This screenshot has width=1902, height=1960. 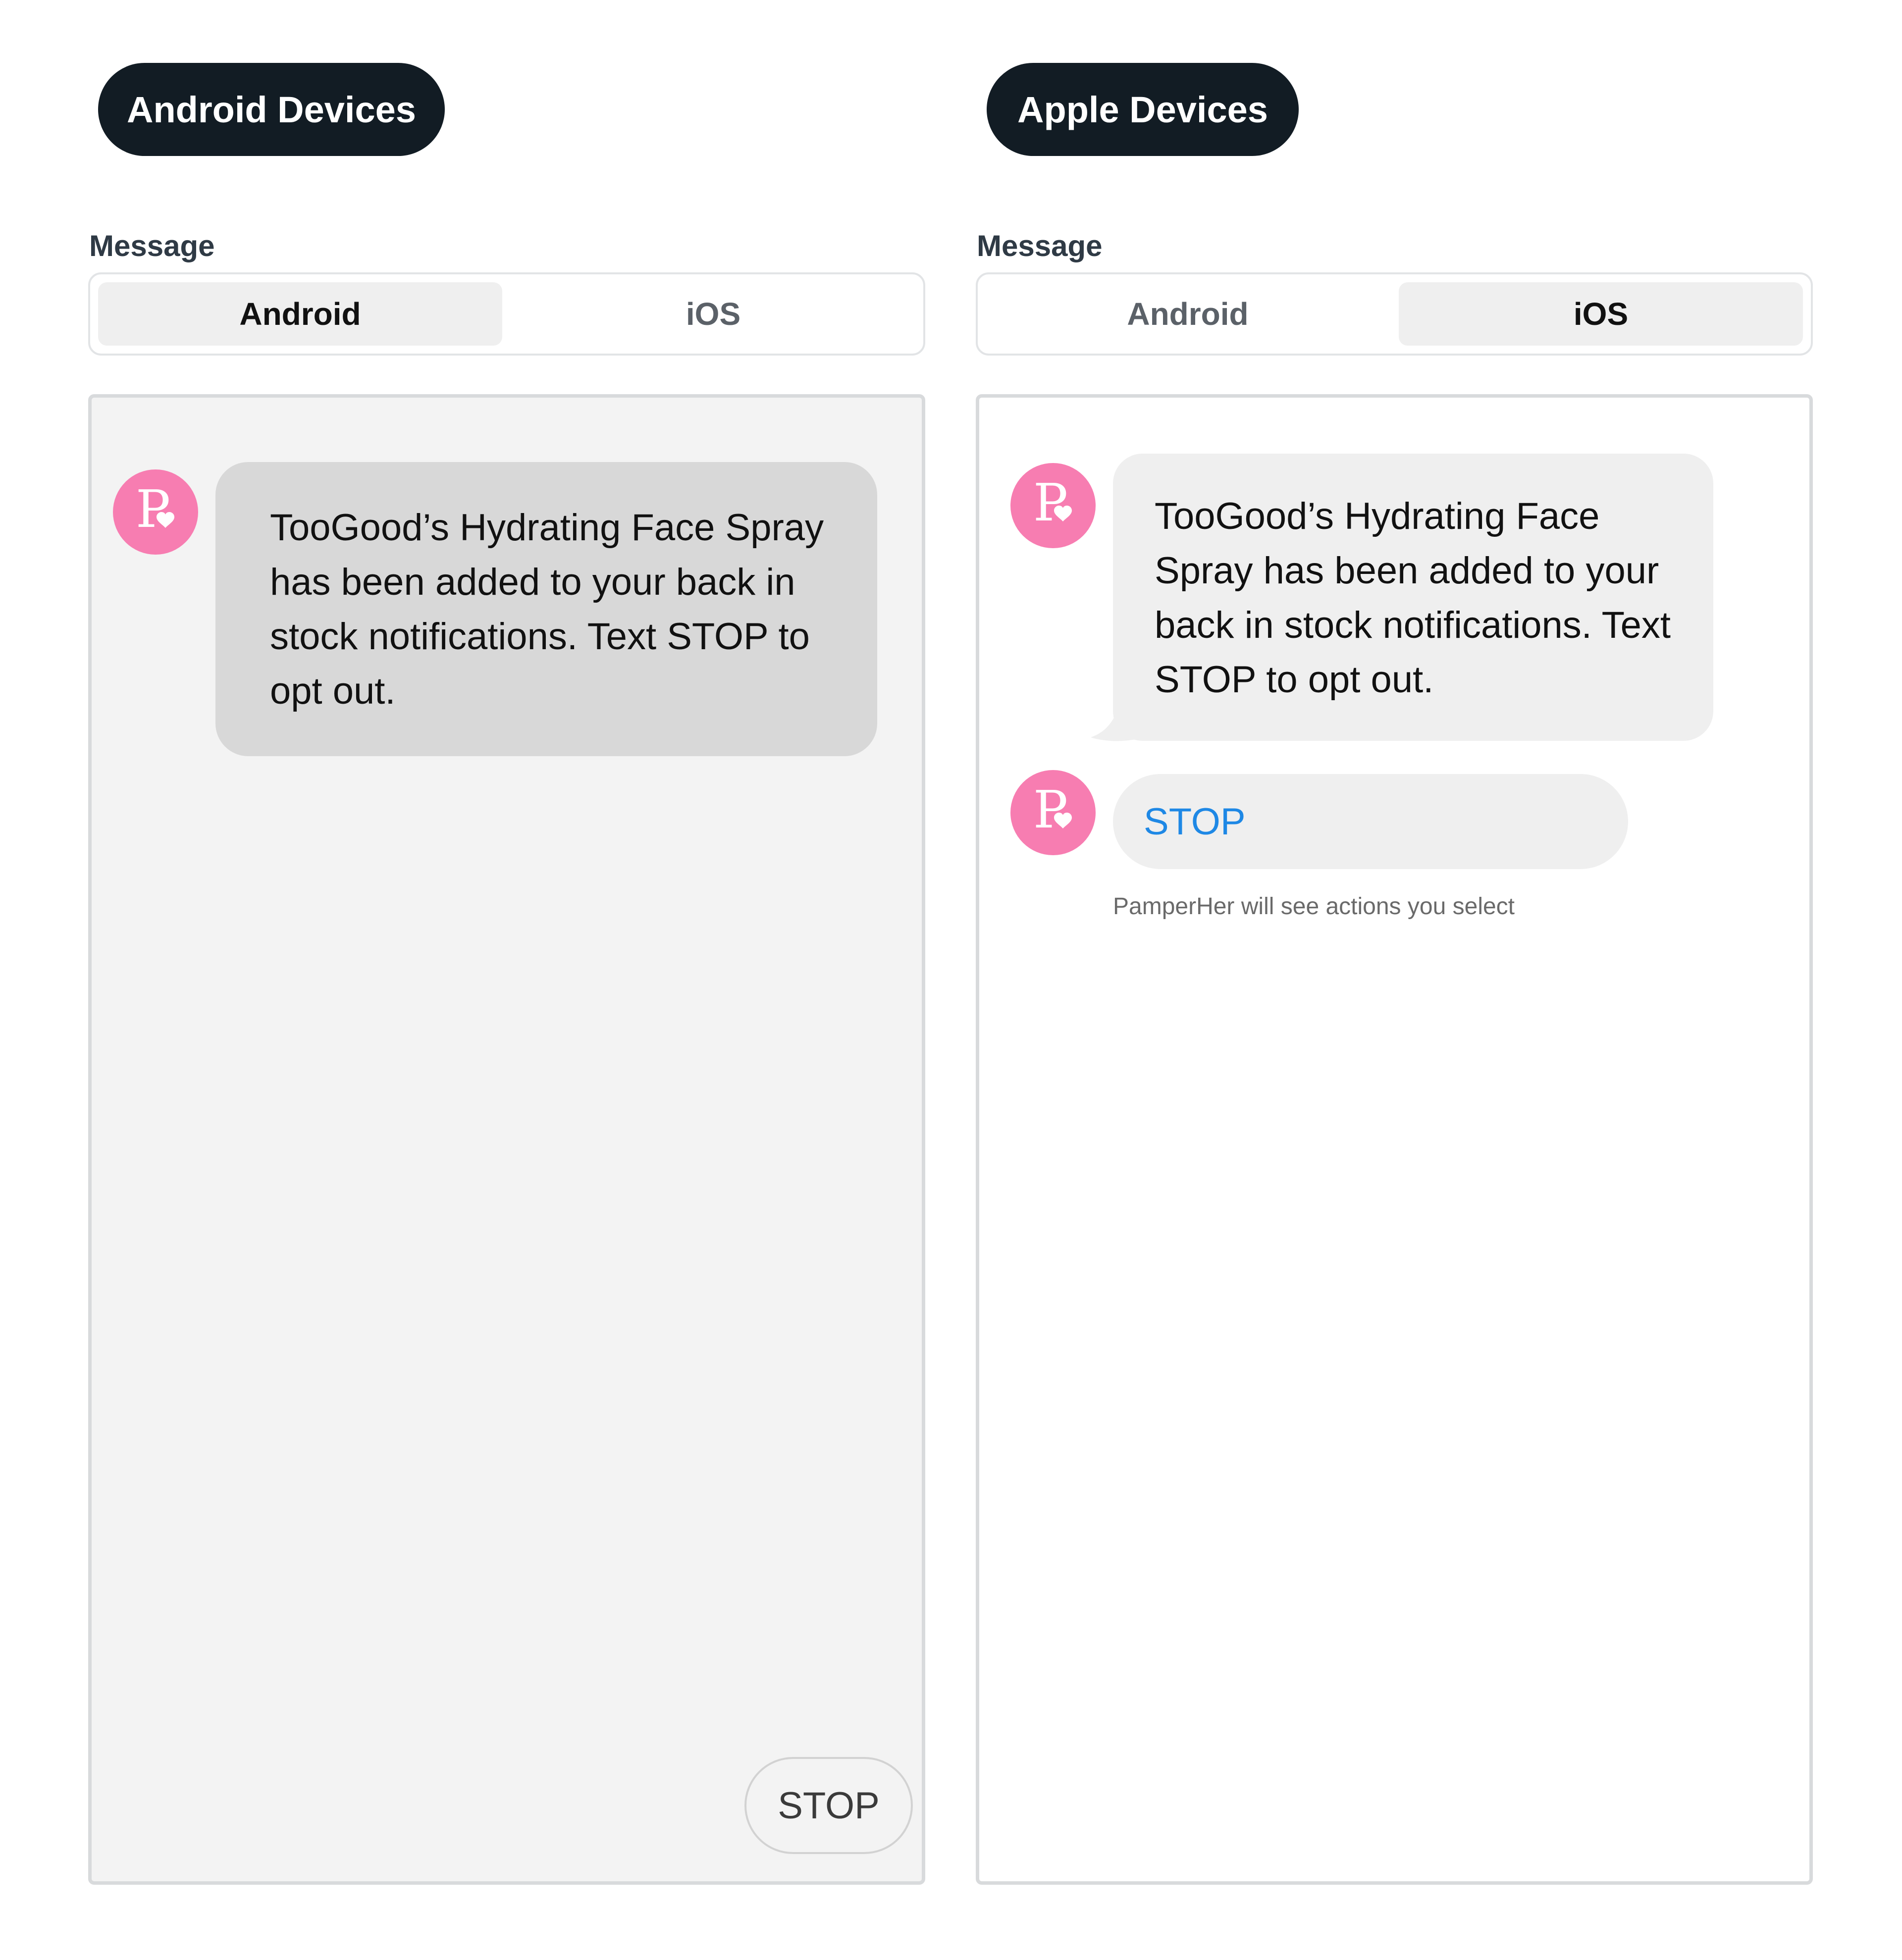 I want to click on apple-devices-heading: Apple Devices, so click(x=1143, y=110).